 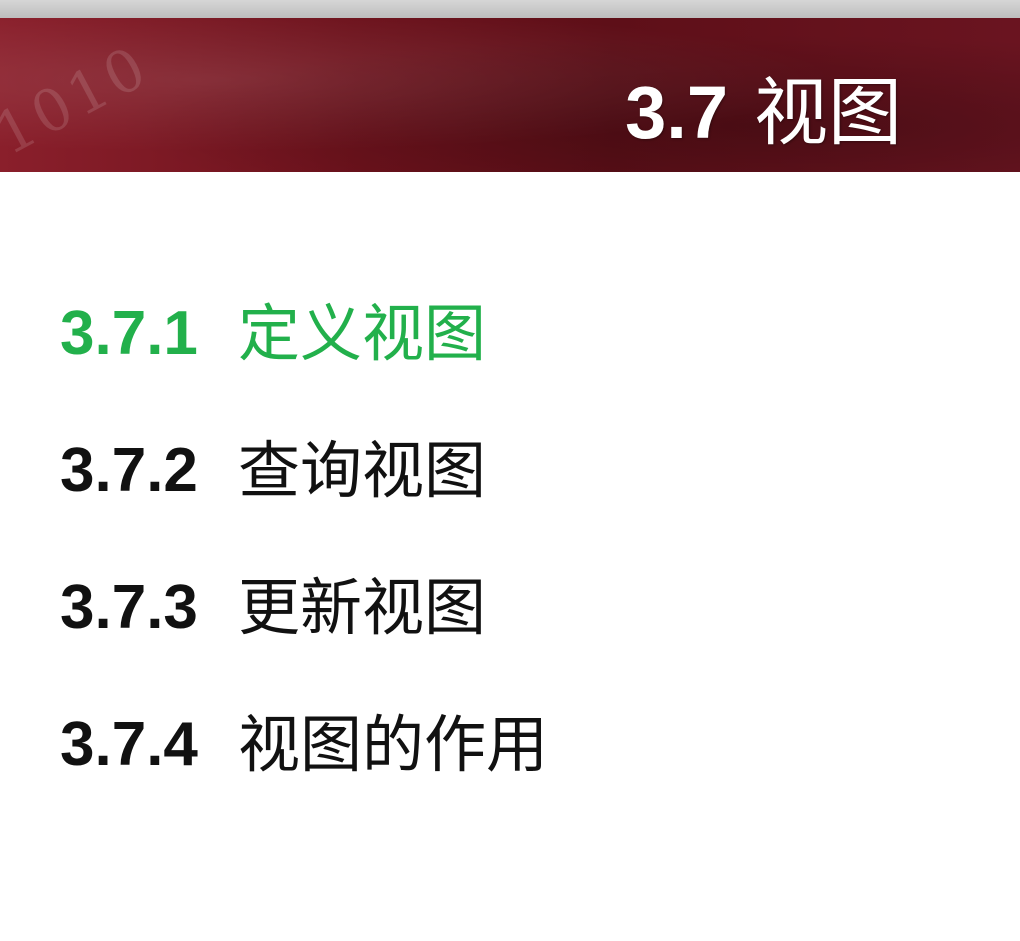 I want to click on toc-item-label: 定义视图, so click(x=362, y=333).